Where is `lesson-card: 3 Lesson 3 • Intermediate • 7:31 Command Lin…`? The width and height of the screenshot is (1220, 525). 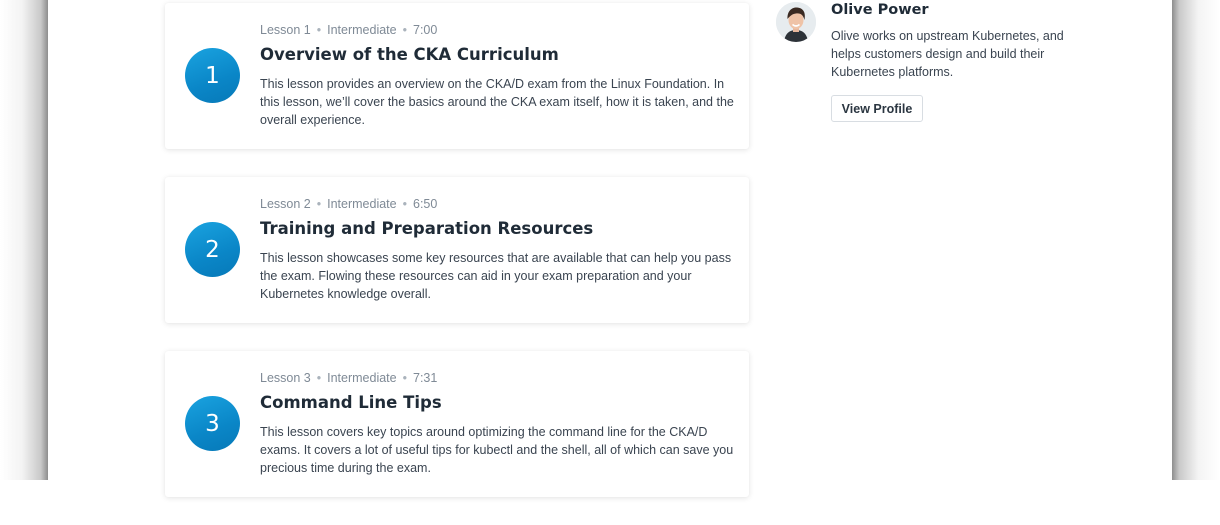
lesson-card: 3 Lesson 3 • Intermediate • 7:31 Command Lin… is located at coordinates (457, 424).